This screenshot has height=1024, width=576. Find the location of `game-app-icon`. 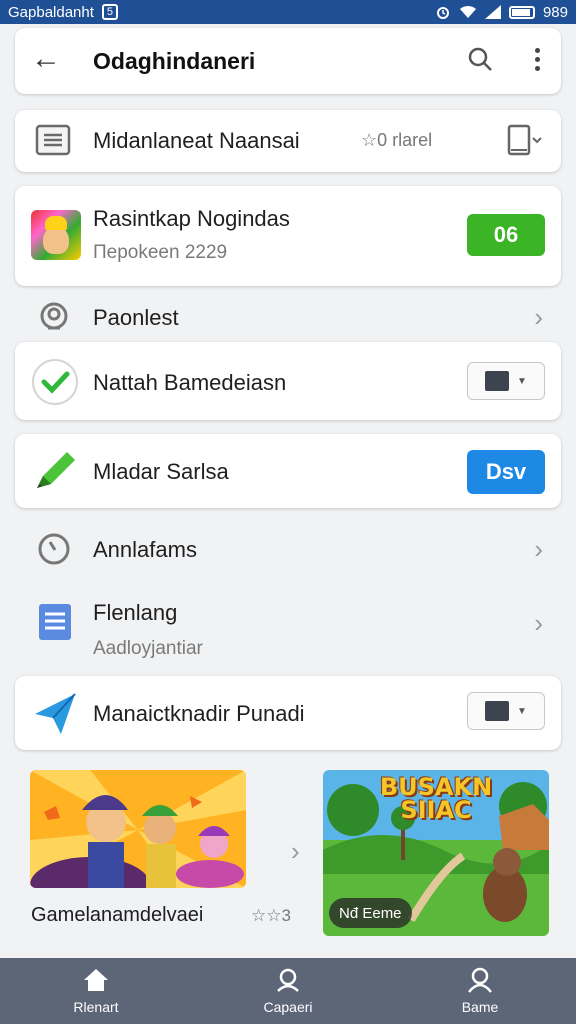

game-app-icon is located at coordinates (56, 235).